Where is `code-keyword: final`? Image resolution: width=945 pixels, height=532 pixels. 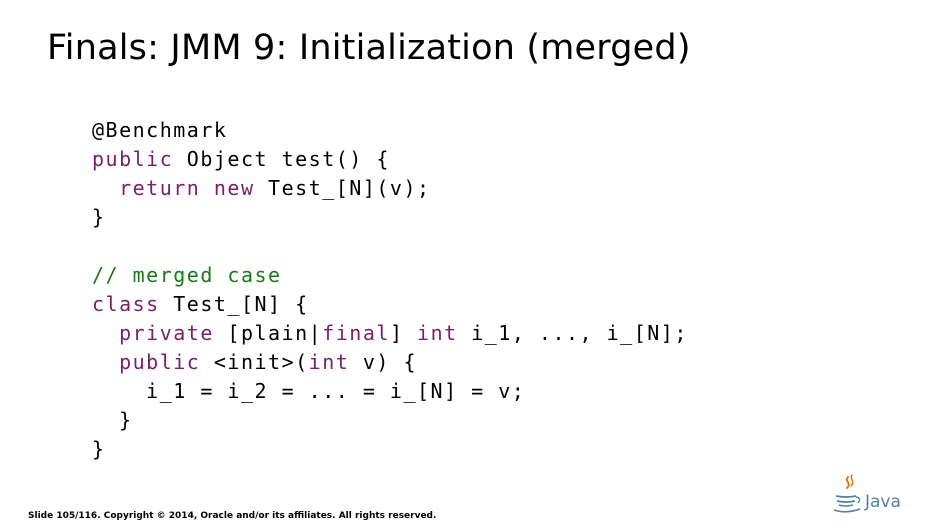
code-keyword: final is located at coordinates (356, 333).